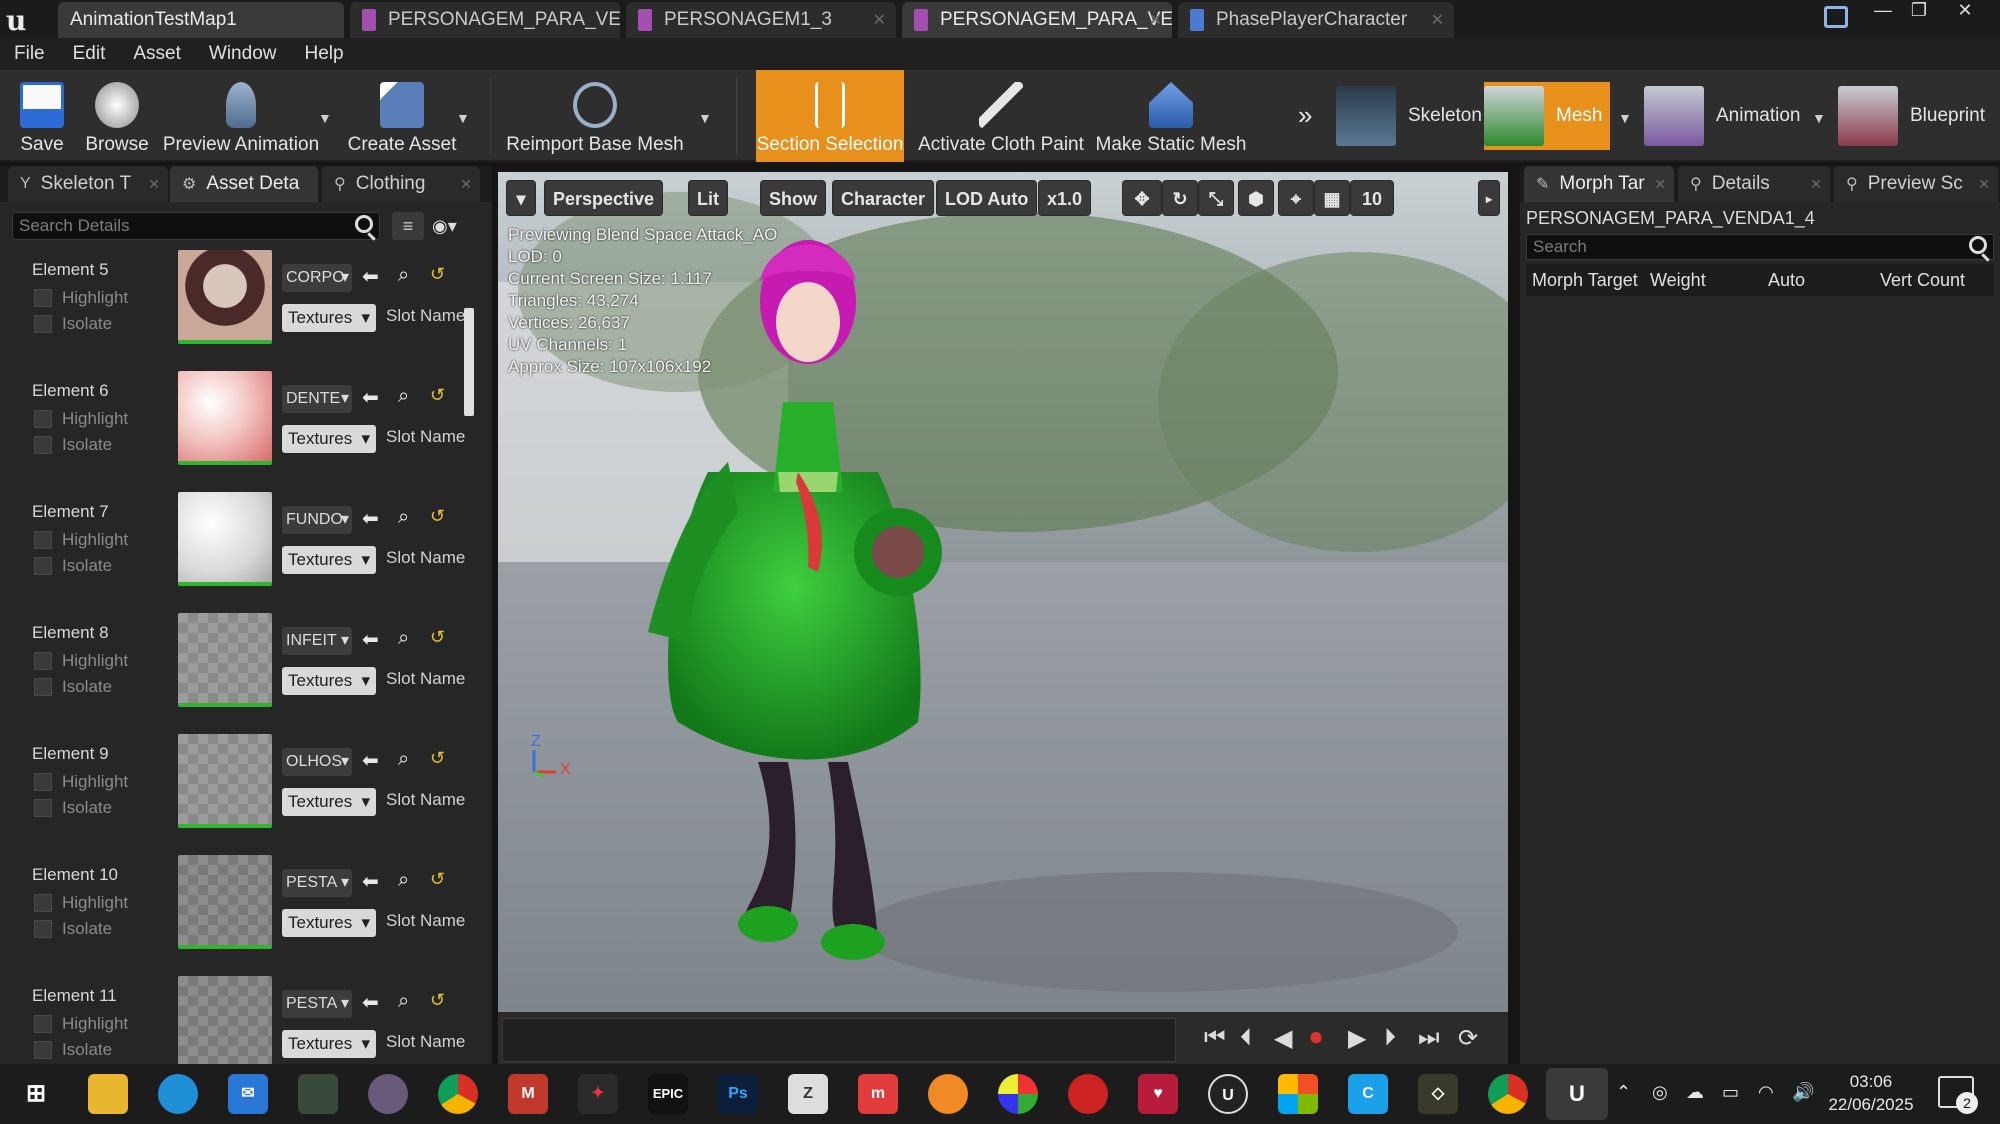  I want to click on m-app-icon: M, so click(528, 1094).